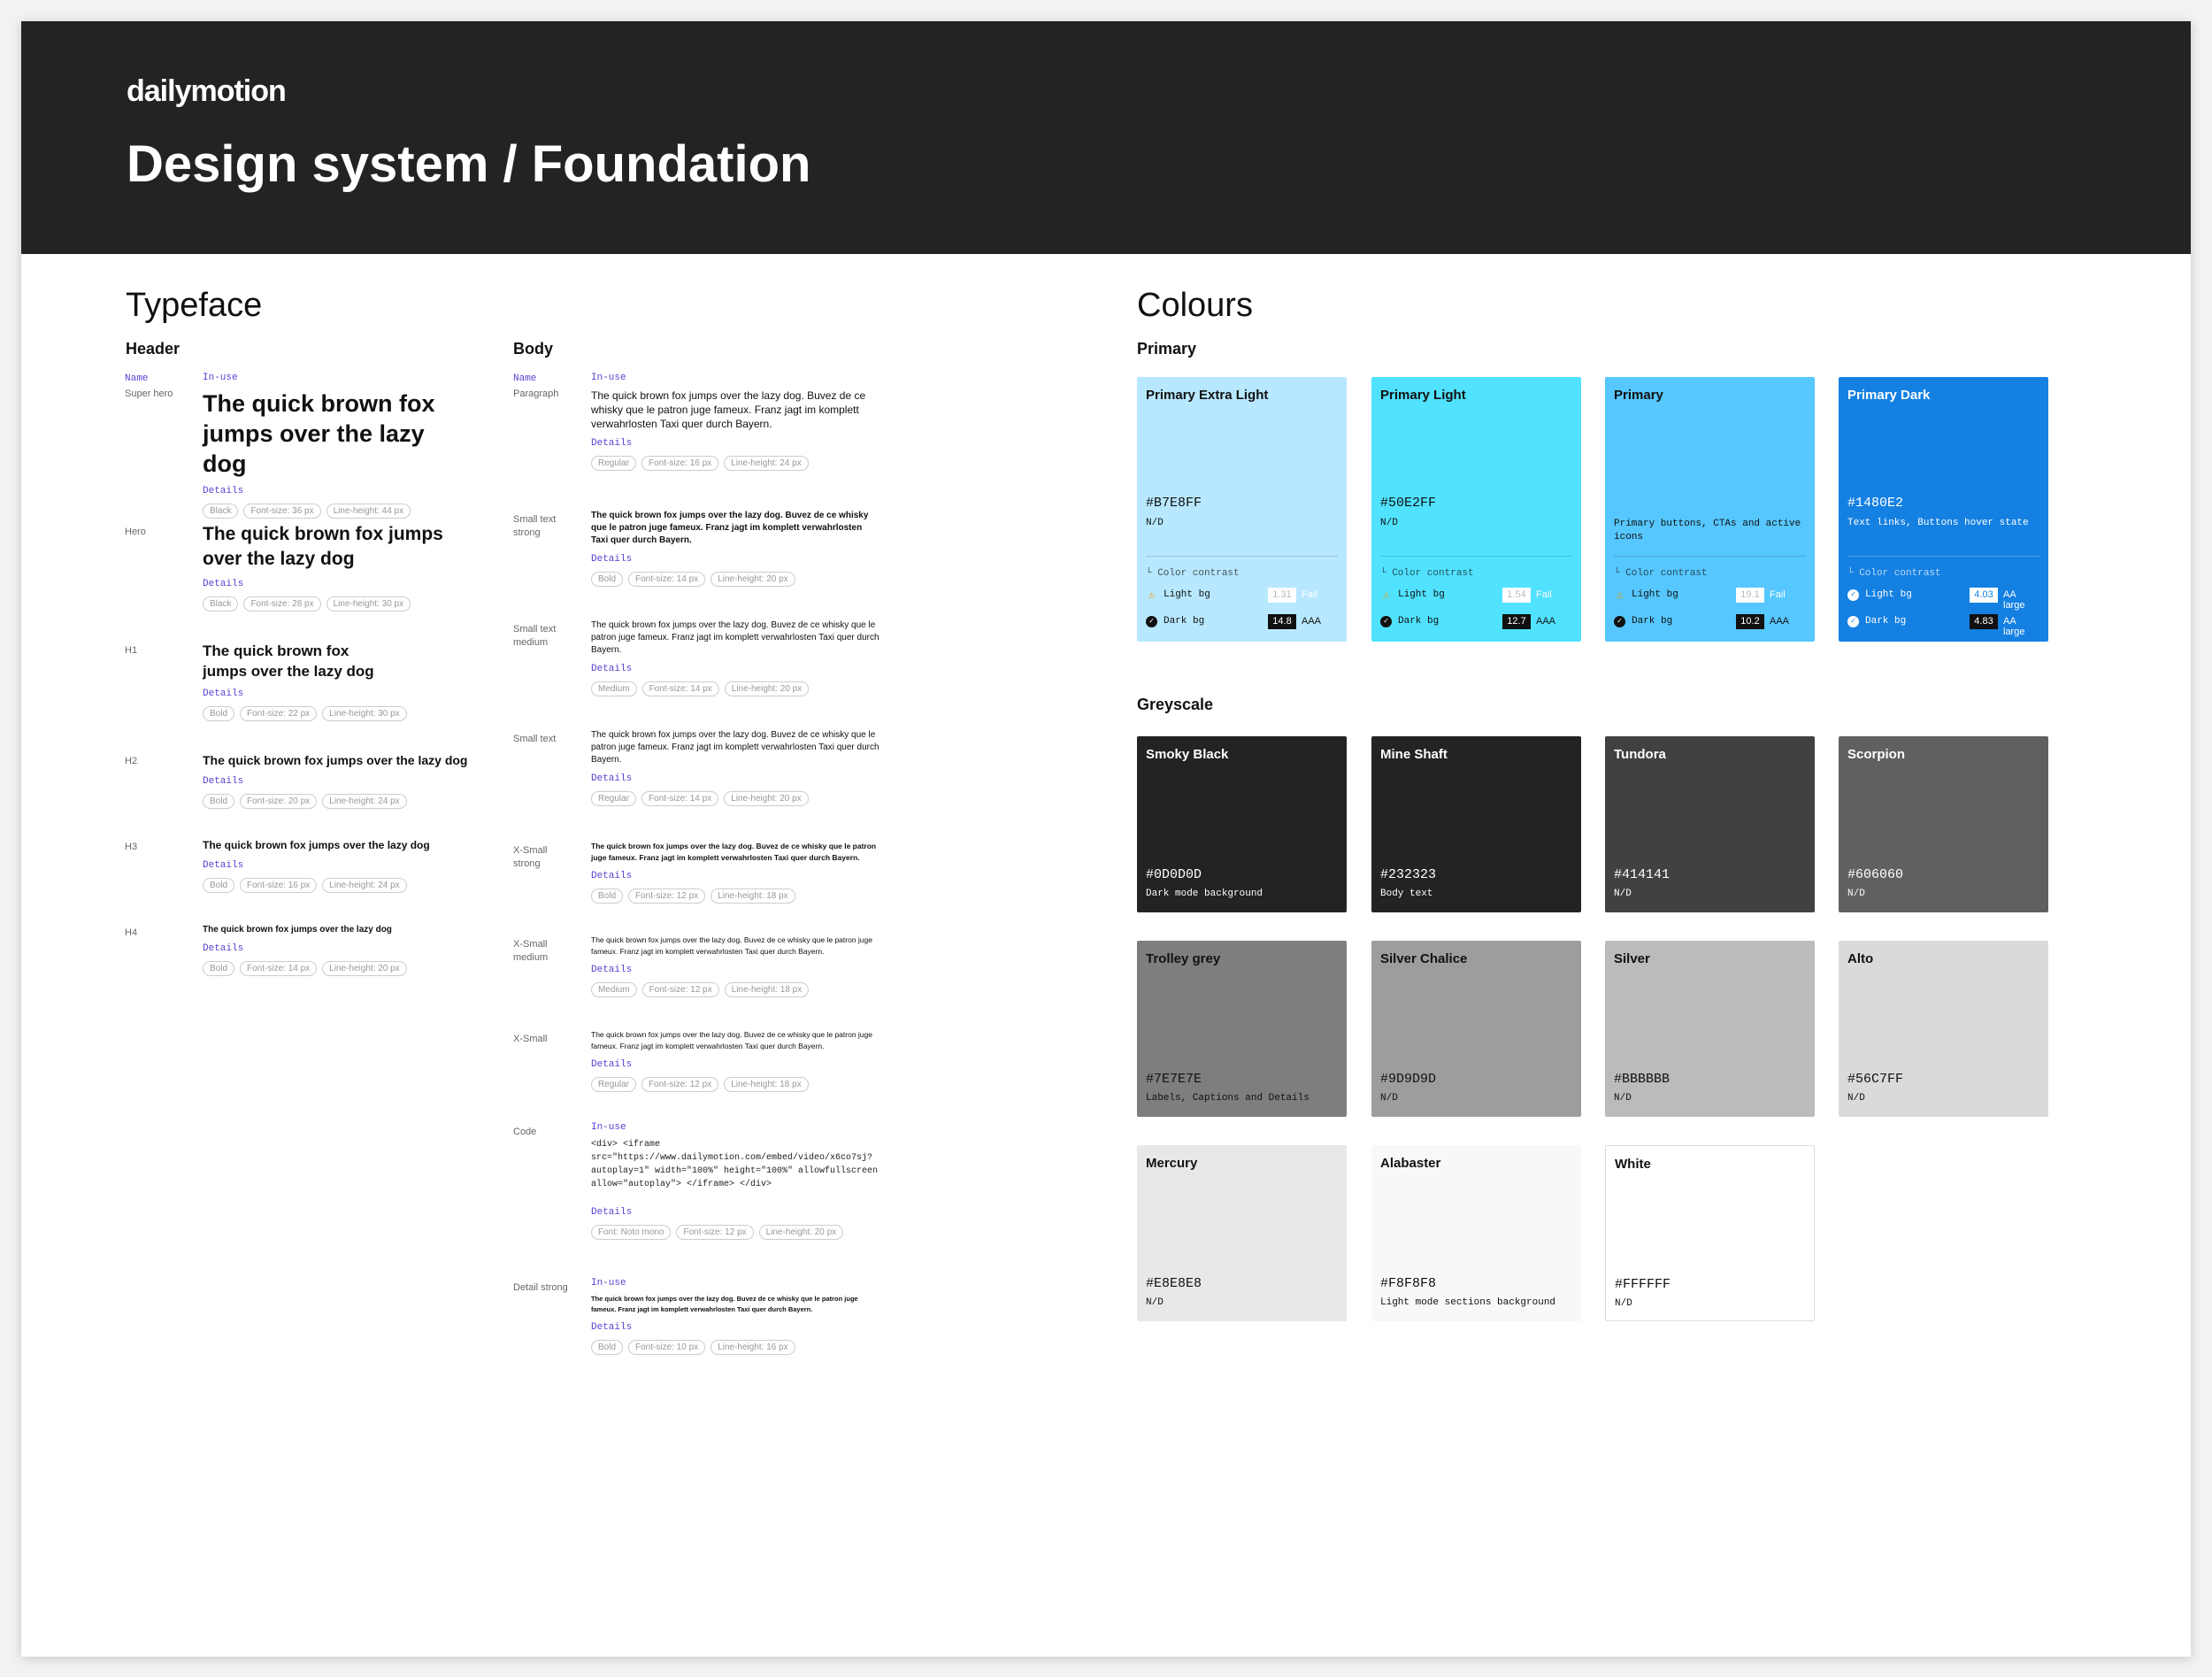 The image size is (2212, 1677). I want to click on contrast-row: ✓ Dark bg 4.83 AA large, so click(1943, 625).